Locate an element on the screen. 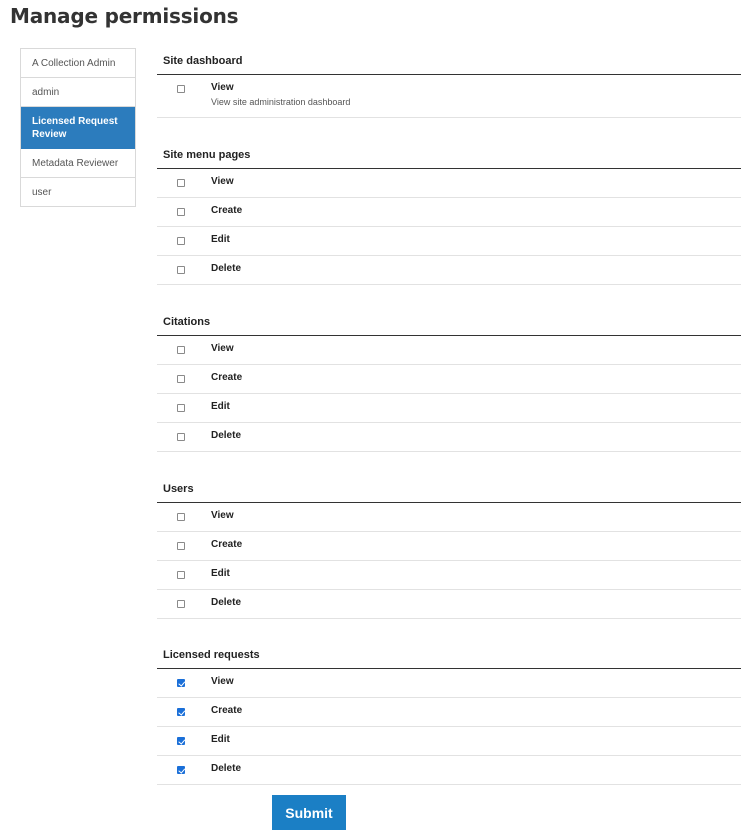  section-title: Citations is located at coordinates (187, 322).